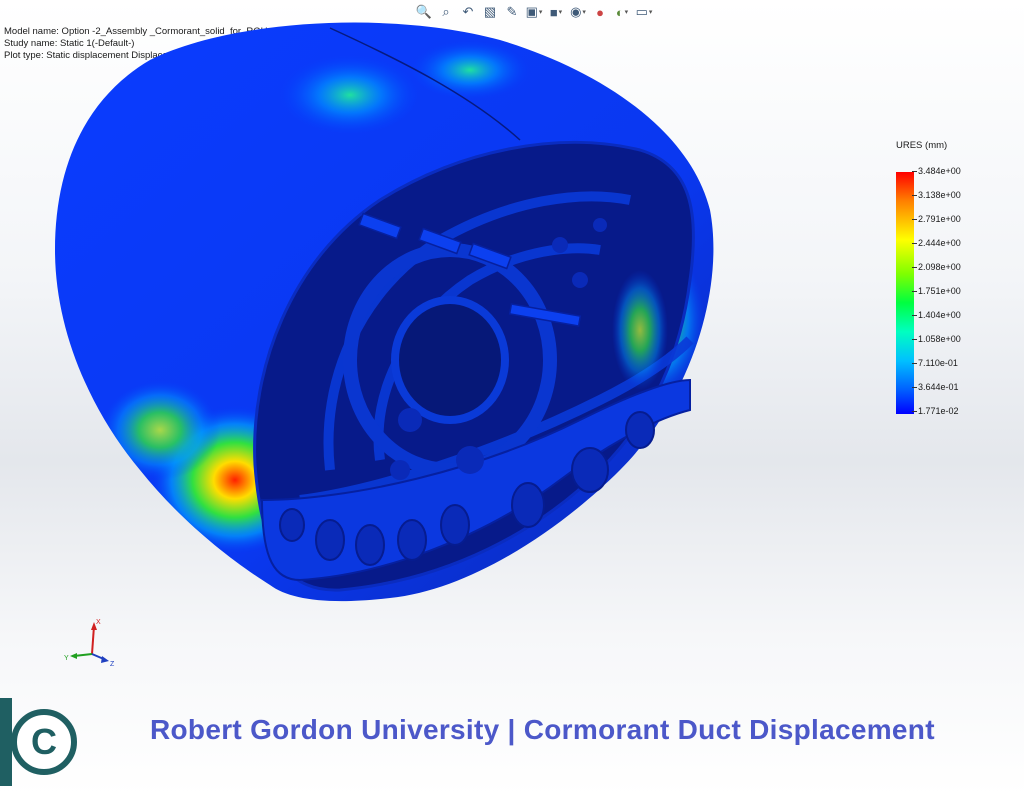 The height and width of the screenshot is (796, 1024). I want to click on legend-label: 2.791e+00, so click(936, 219).